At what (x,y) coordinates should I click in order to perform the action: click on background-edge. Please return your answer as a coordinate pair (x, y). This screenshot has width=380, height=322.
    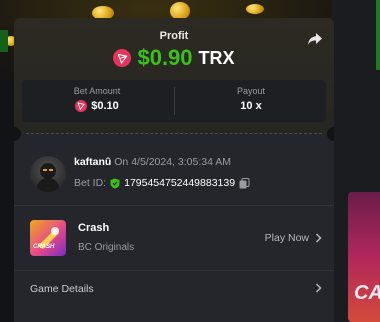
    Looking at the image, I should click on (4, 41).